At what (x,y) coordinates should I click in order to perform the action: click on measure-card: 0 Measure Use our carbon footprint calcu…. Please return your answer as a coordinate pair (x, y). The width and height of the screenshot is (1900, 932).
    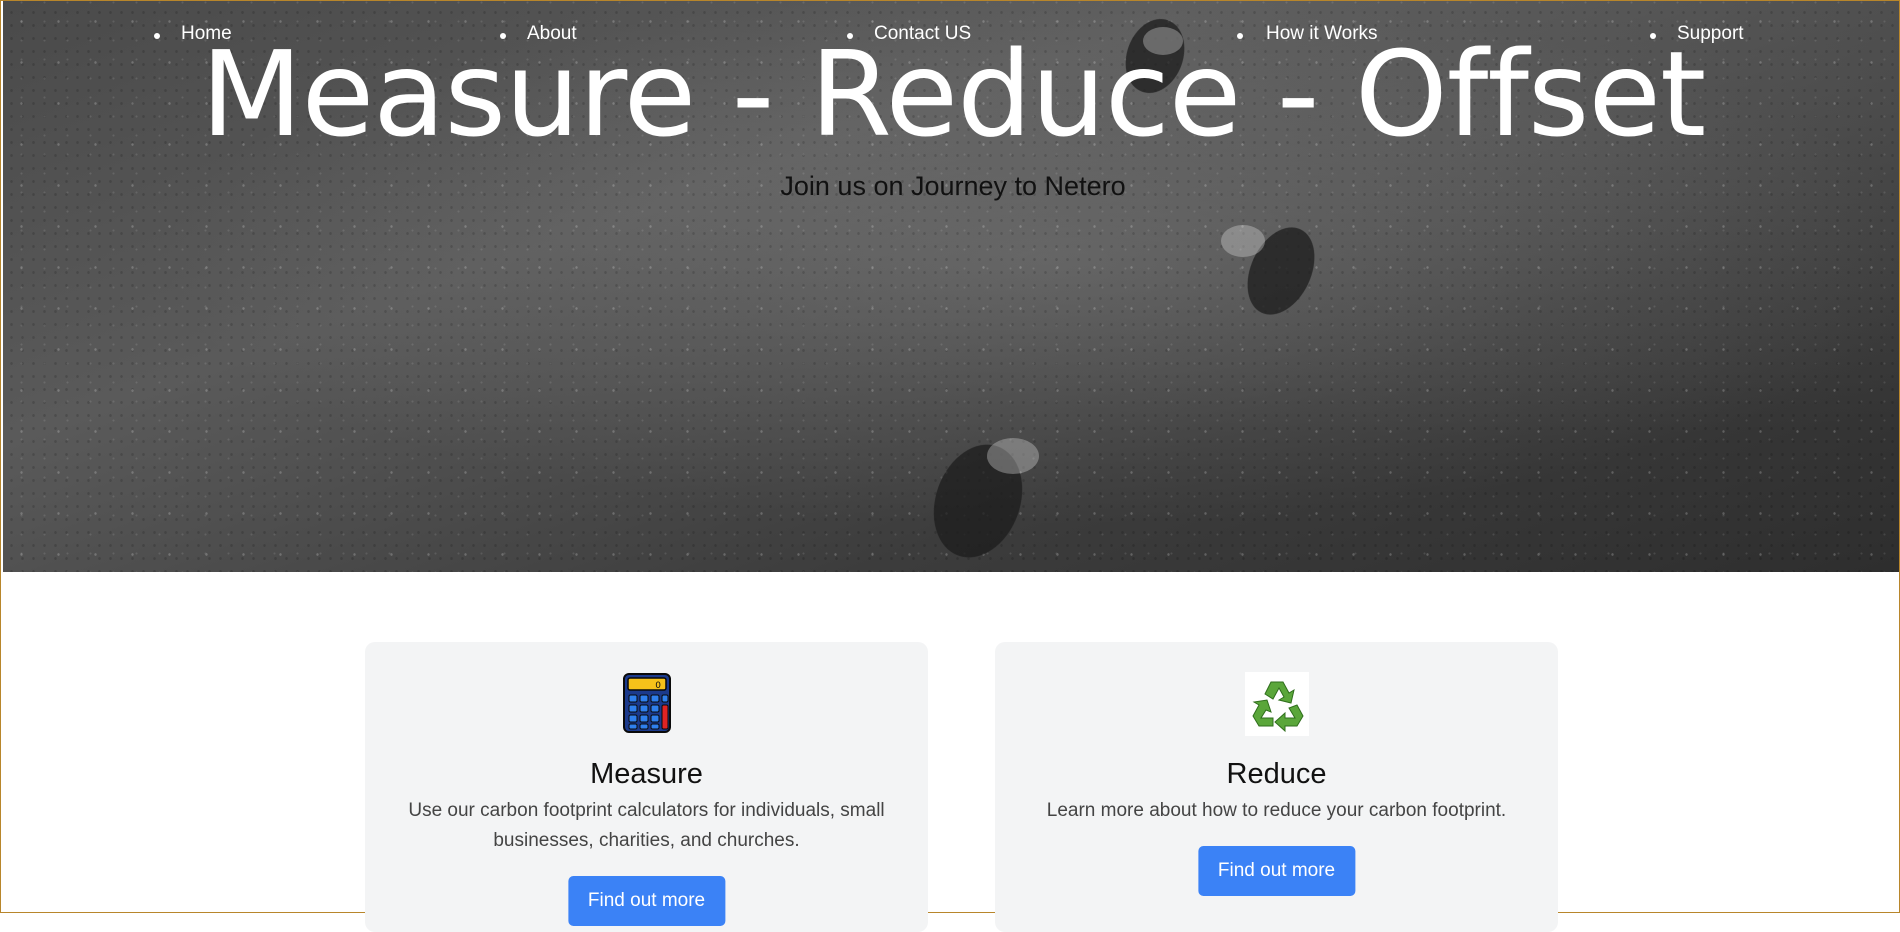
    Looking at the image, I should click on (646, 787).